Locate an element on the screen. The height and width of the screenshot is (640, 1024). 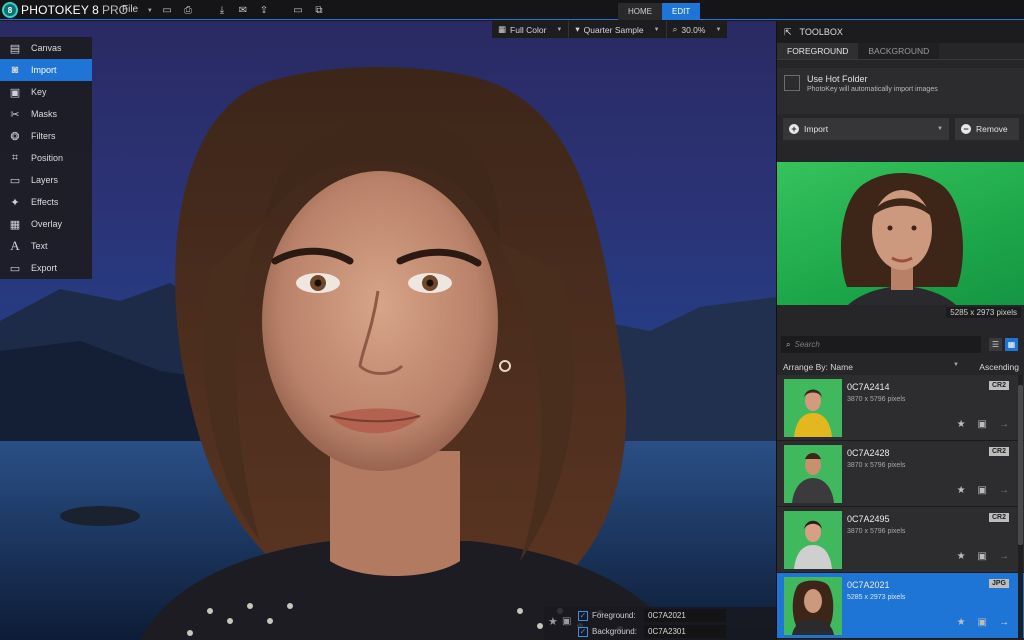
monitor-icon: ▭ is located at coordinates (298, 10).